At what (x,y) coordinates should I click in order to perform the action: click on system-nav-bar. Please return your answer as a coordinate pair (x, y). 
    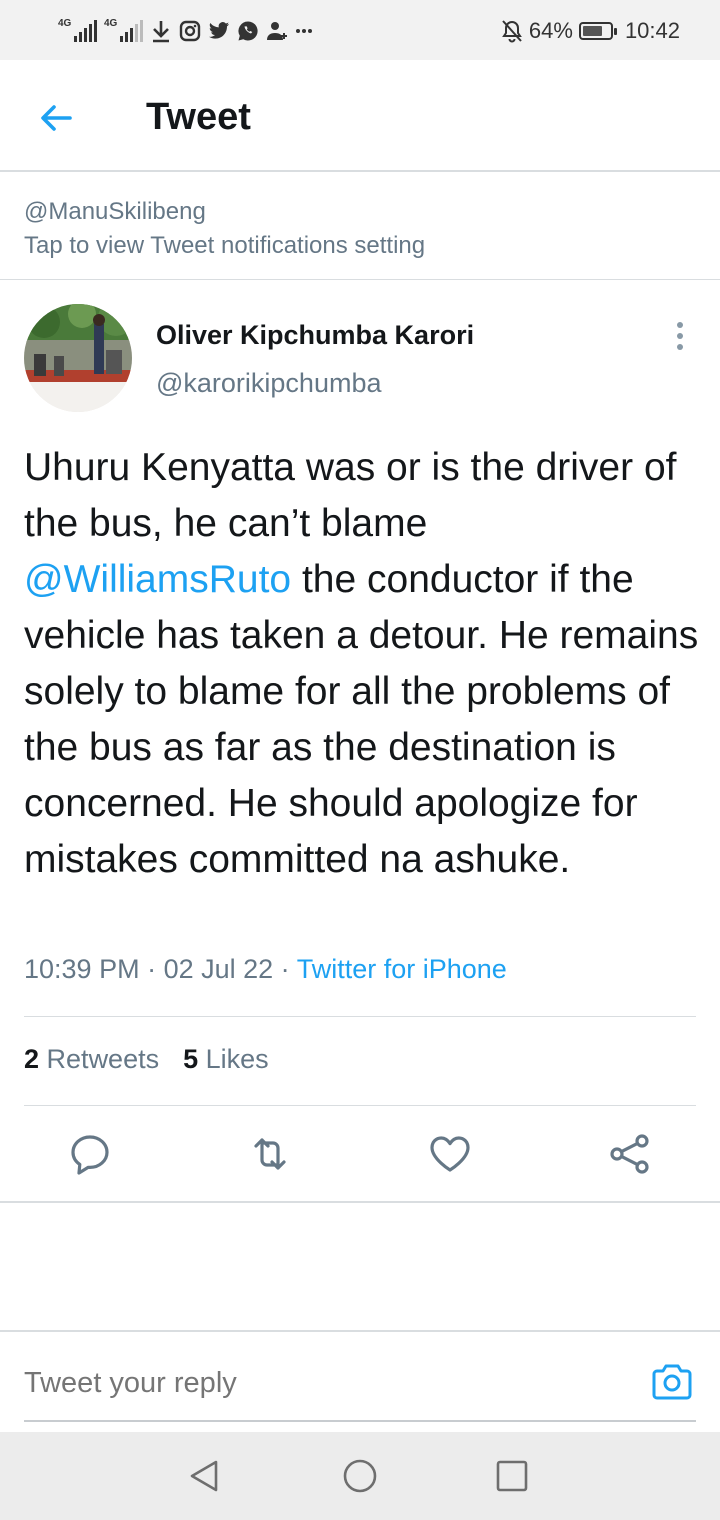
    Looking at the image, I should click on (360, 1476).